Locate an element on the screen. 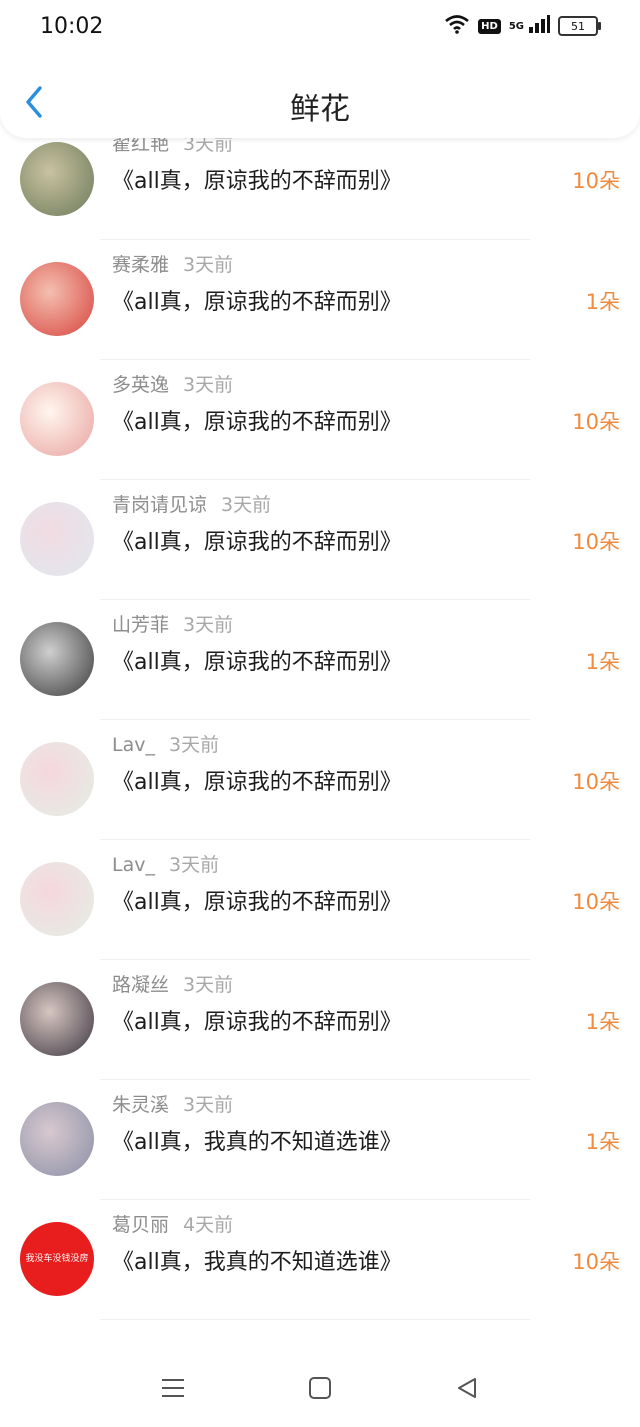  list-item: 赛柔雅 3天前《all真，原谅我的不辞而别》 1朵 is located at coordinates (320, 300).